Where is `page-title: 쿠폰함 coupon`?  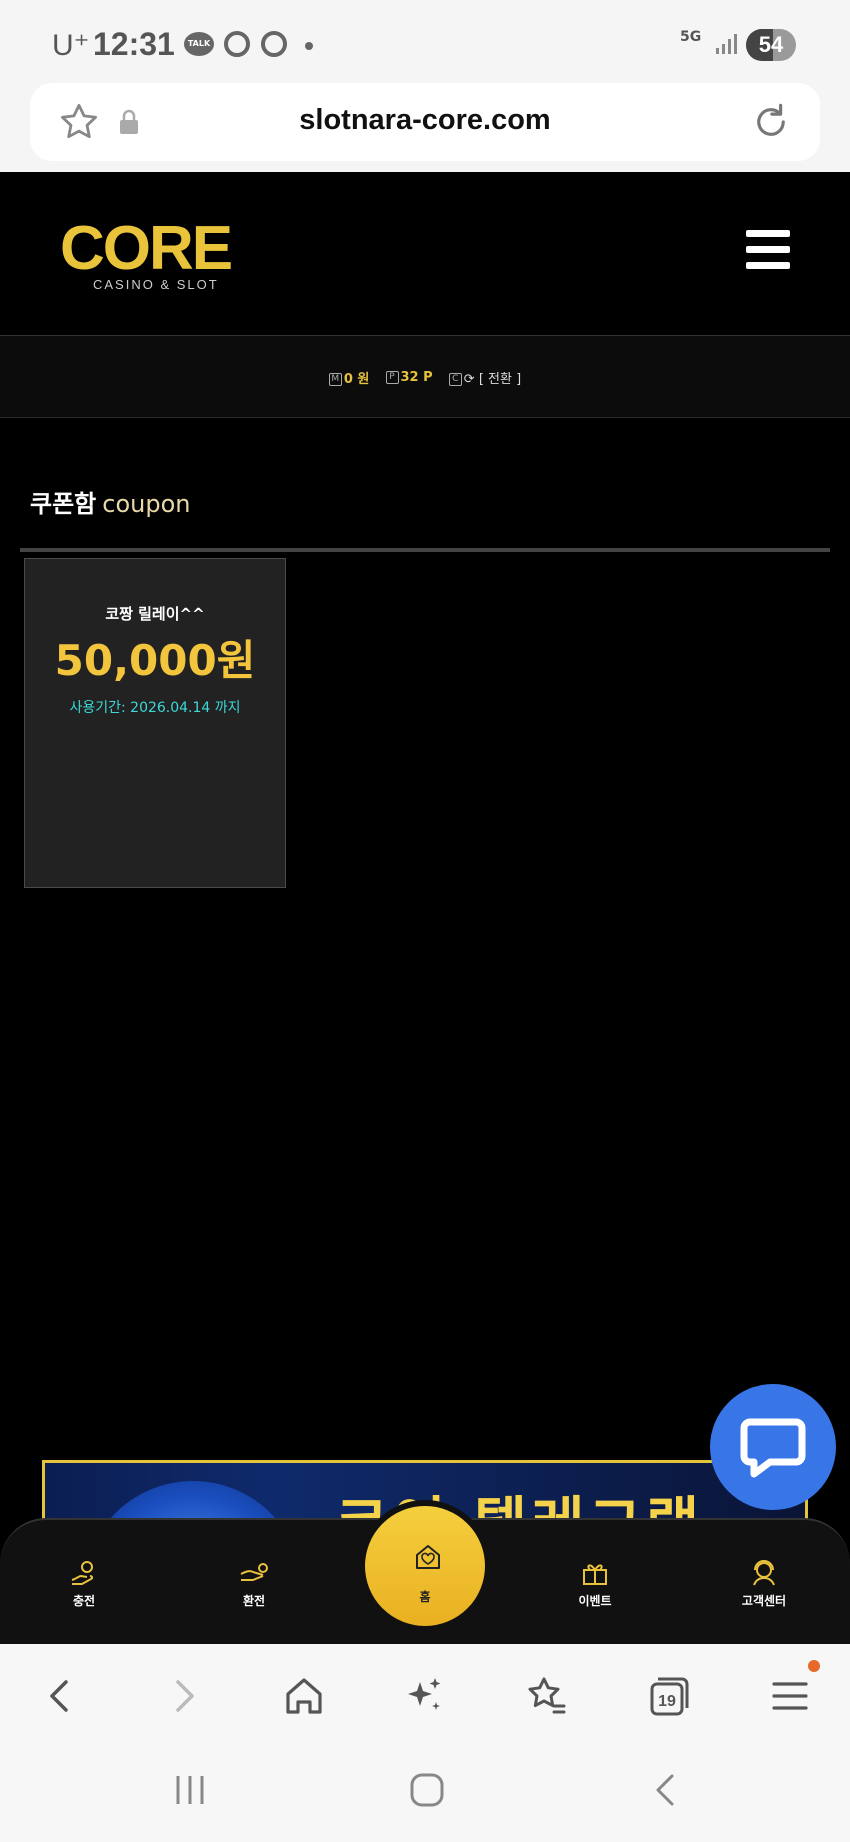
page-title: 쿠폰함 coupon is located at coordinates (110, 501).